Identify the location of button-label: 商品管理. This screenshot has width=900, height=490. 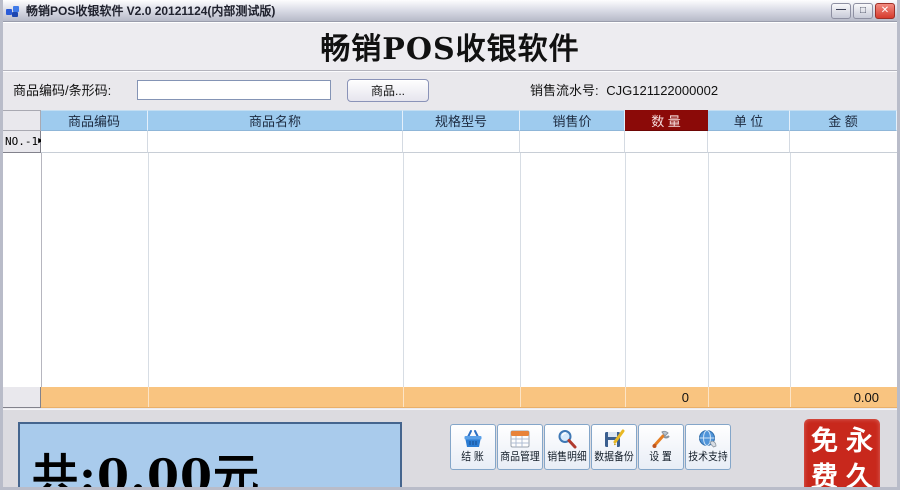
(520, 457).